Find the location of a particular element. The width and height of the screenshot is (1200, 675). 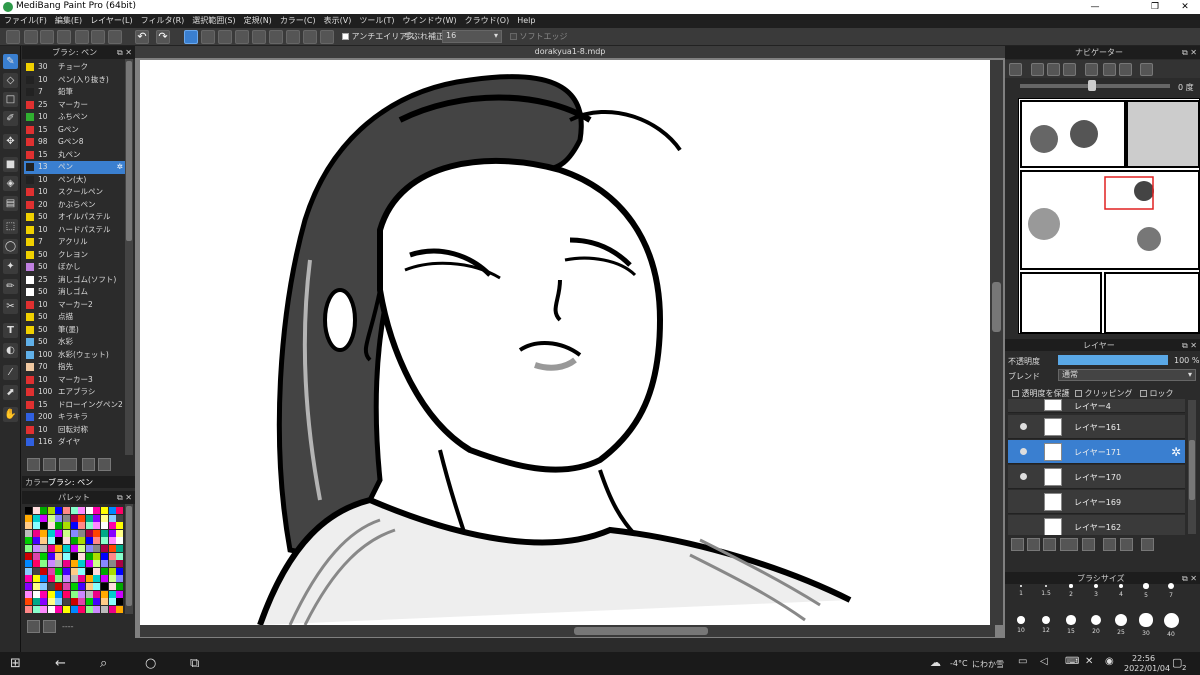

canvas-horizontal-scrollbar is located at coordinates (567, 631).